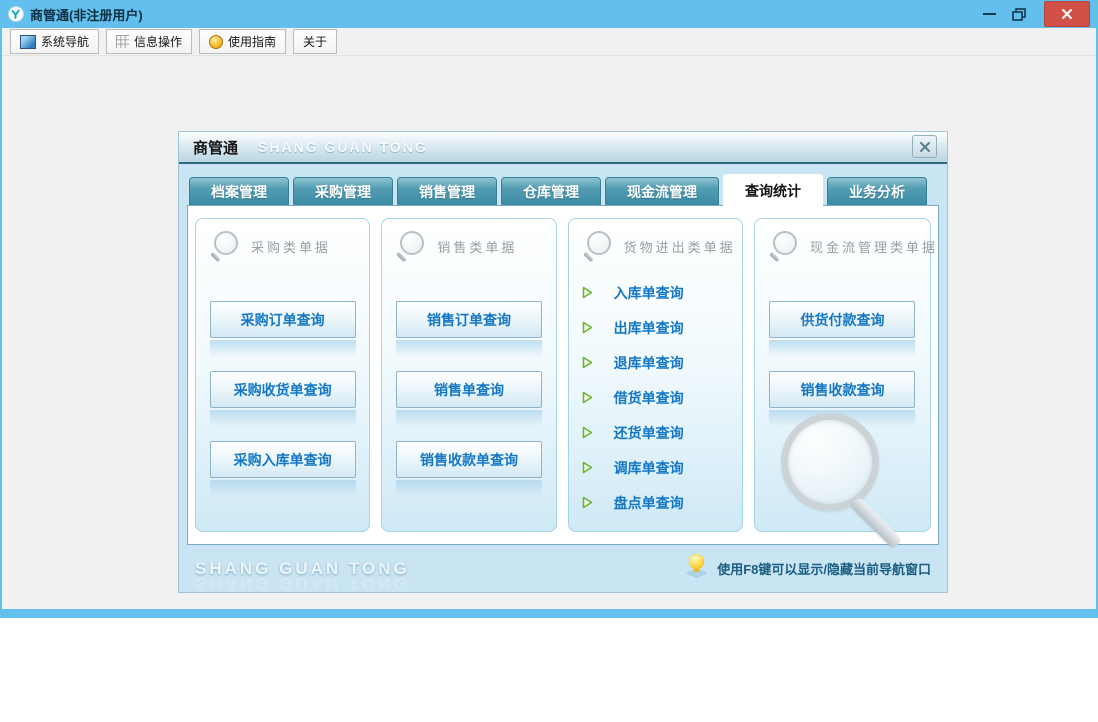 This screenshot has height=722, width=1098. I want to click on toolbar-item-3: 使用指南, so click(243, 41).